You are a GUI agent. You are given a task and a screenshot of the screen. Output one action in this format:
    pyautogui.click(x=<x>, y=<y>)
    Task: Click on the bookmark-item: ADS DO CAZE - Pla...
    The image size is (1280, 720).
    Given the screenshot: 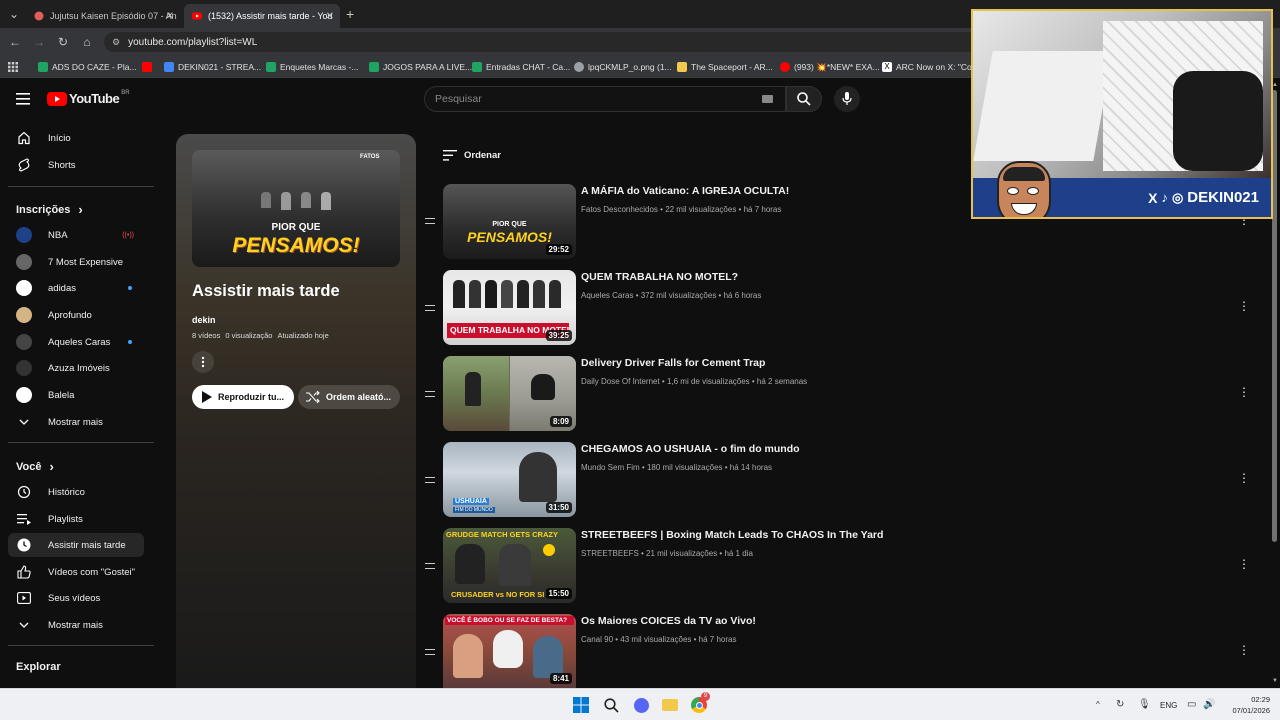 What is the action you would take?
    pyautogui.click(x=87, y=67)
    